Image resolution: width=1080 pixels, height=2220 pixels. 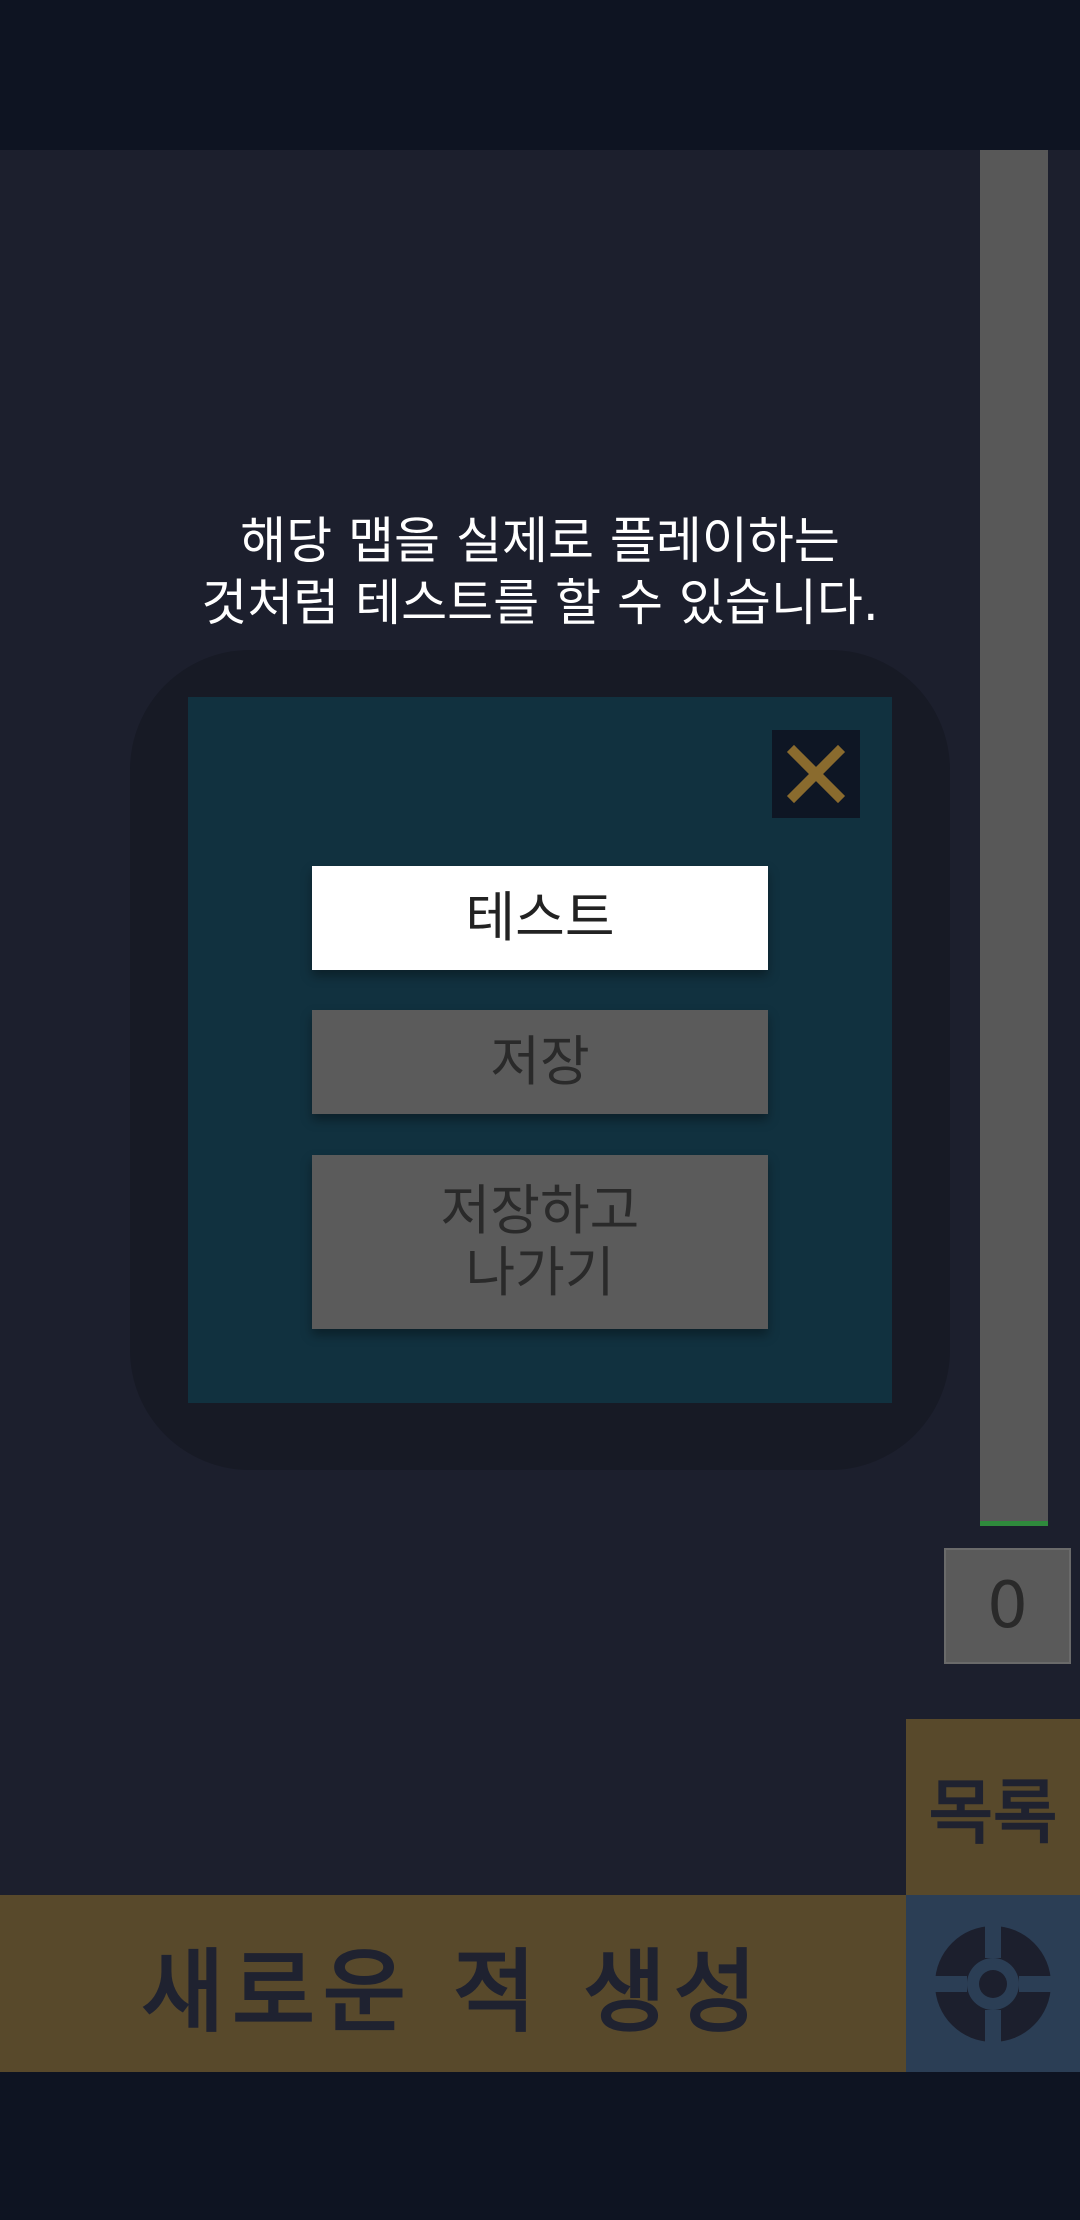 What do you see at coordinates (540, 572) in the screenshot?
I see `tooltip-text: 해당 맵을 실제로 플레이하는 것처럼 테스트를 할 수 있습니다.` at bounding box center [540, 572].